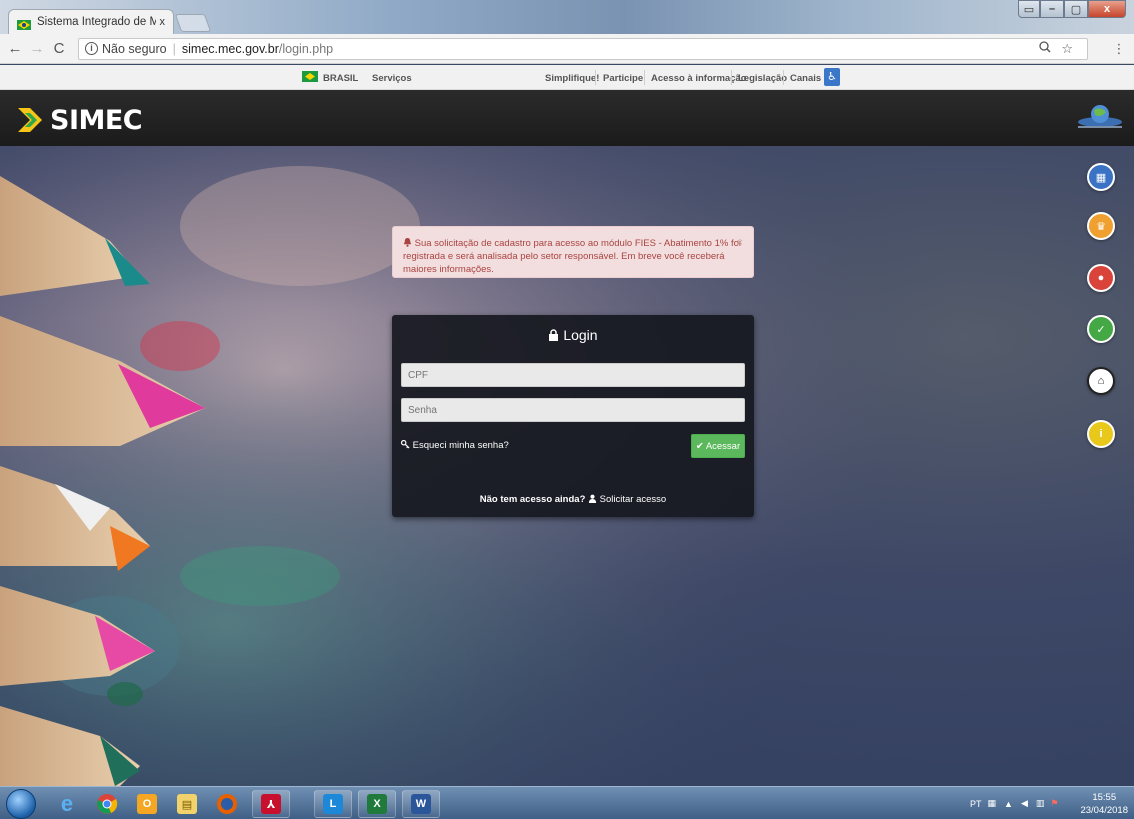 The height and width of the screenshot is (819, 1134). What do you see at coordinates (271, 804) in the screenshot?
I see `acrobat-icon: ⅄` at bounding box center [271, 804].